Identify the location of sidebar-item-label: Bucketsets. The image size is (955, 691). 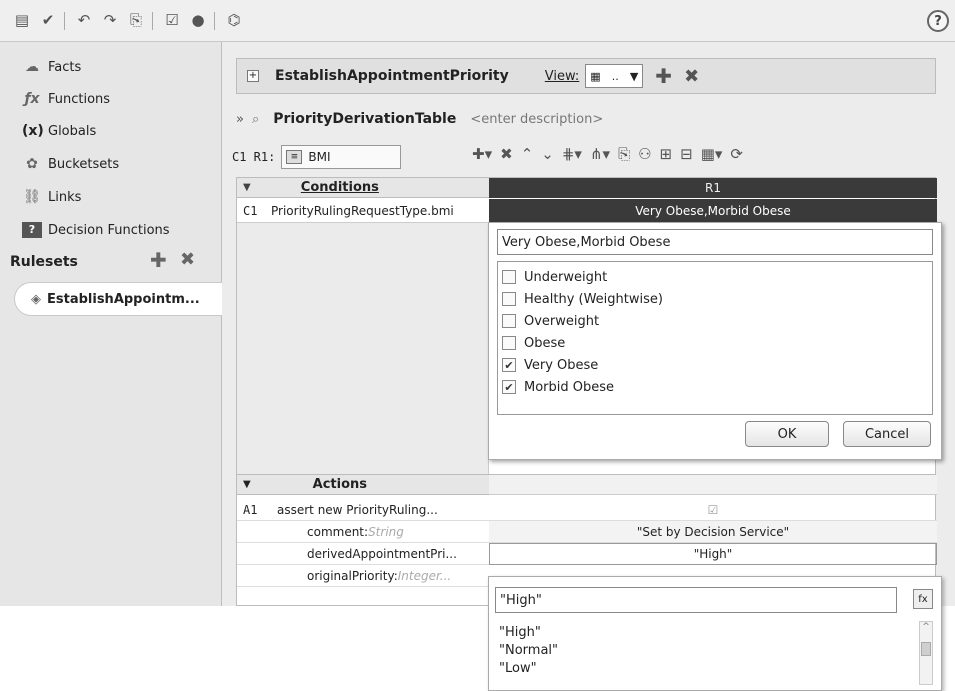
(84, 164).